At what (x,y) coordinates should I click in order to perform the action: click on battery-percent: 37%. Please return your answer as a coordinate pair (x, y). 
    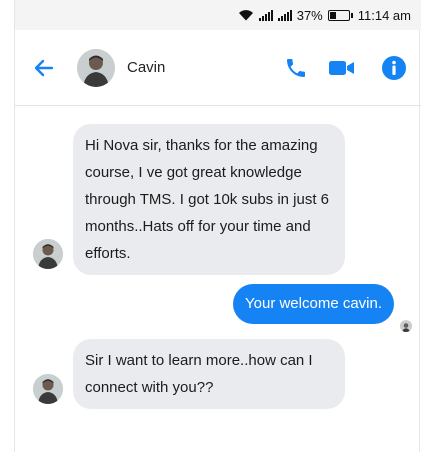
    Looking at the image, I should click on (309, 15).